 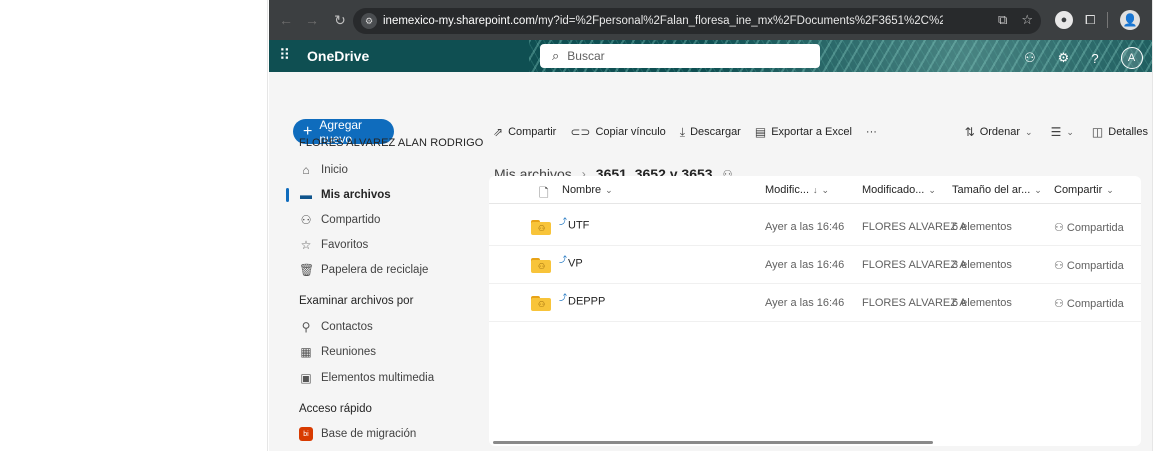 What do you see at coordinates (1078, 190) in the screenshot?
I see `column-header-label: Compartir` at bounding box center [1078, 190].